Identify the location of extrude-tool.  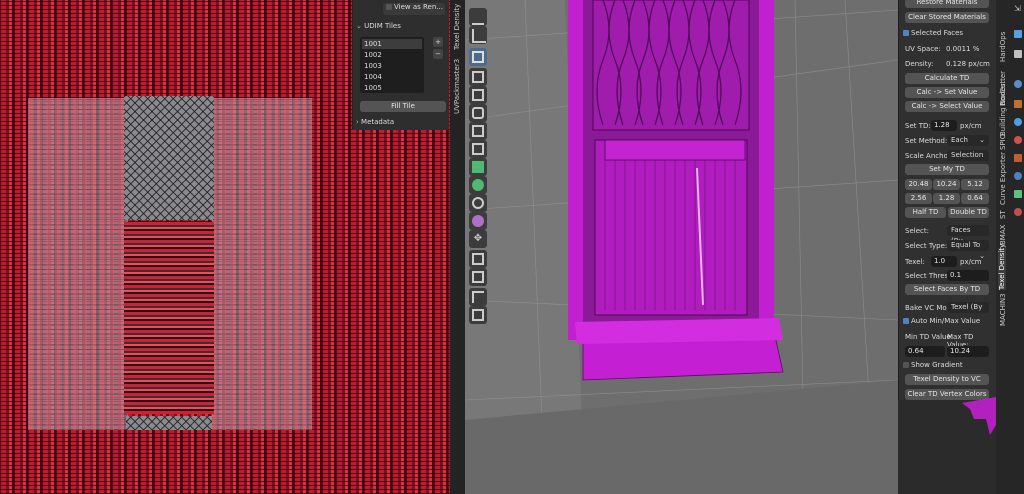
(478, 77).